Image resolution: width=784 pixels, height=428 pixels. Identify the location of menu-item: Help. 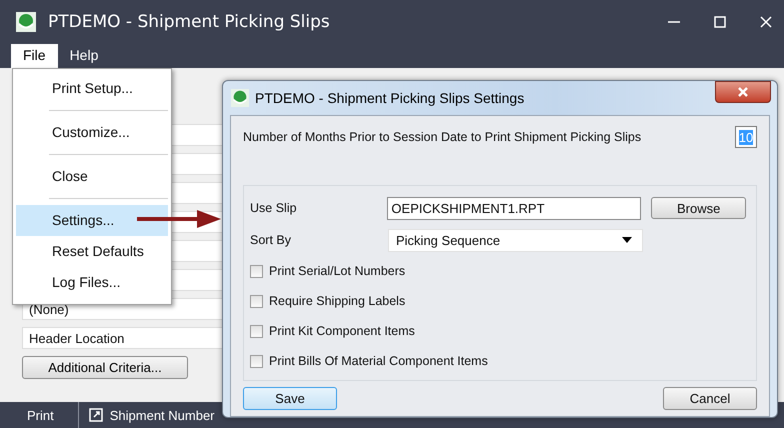
(84, 56).